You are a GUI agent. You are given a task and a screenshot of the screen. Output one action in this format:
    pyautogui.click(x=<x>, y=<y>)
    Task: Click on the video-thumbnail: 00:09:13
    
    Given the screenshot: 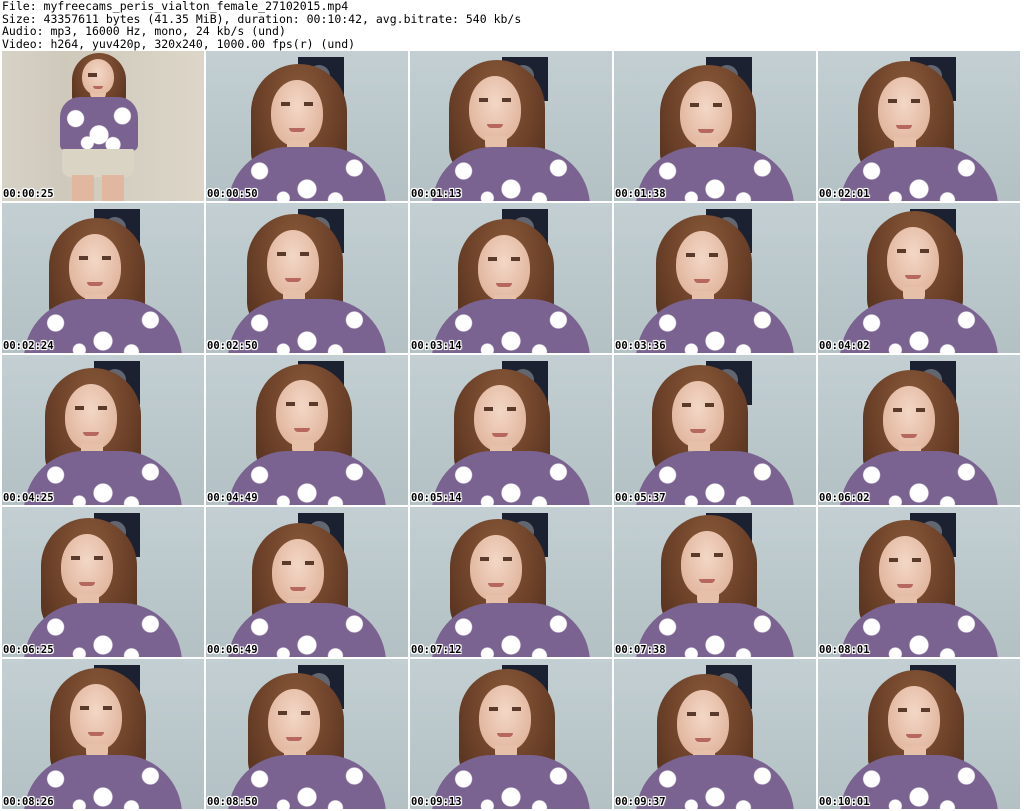 What is the action you would take?
    pyautogui.click(x=511, y=734)
    